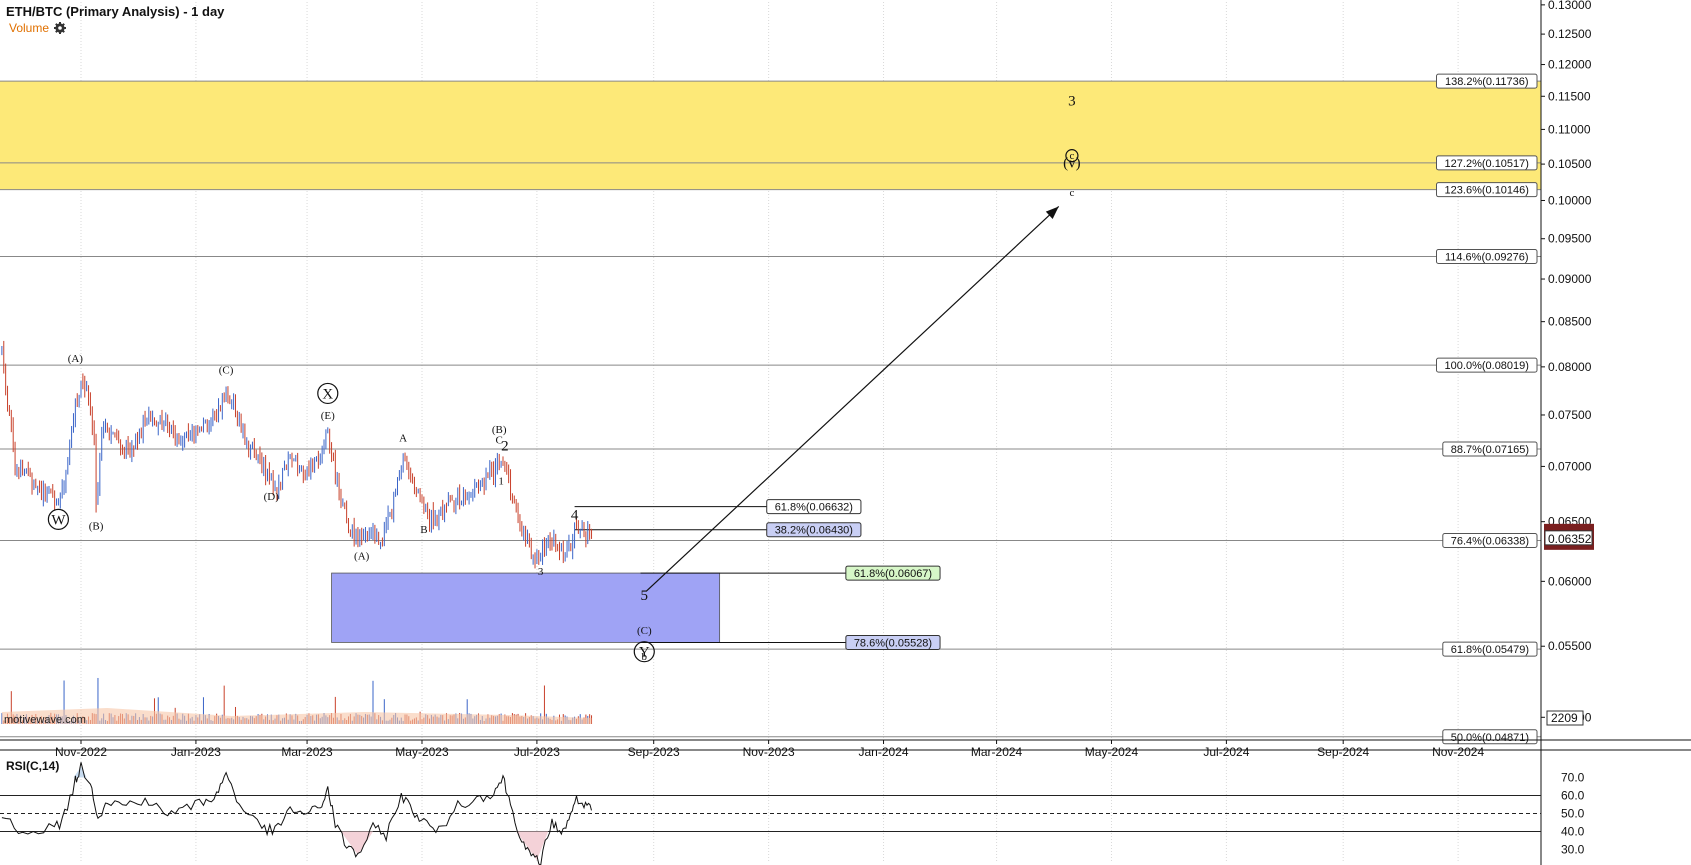 This screenshot has height=865, width=1691. What do you see at coordinates (505, 447) in the screenshot?
I see `wave-label-major: 2` at bounding box center [505, 447].